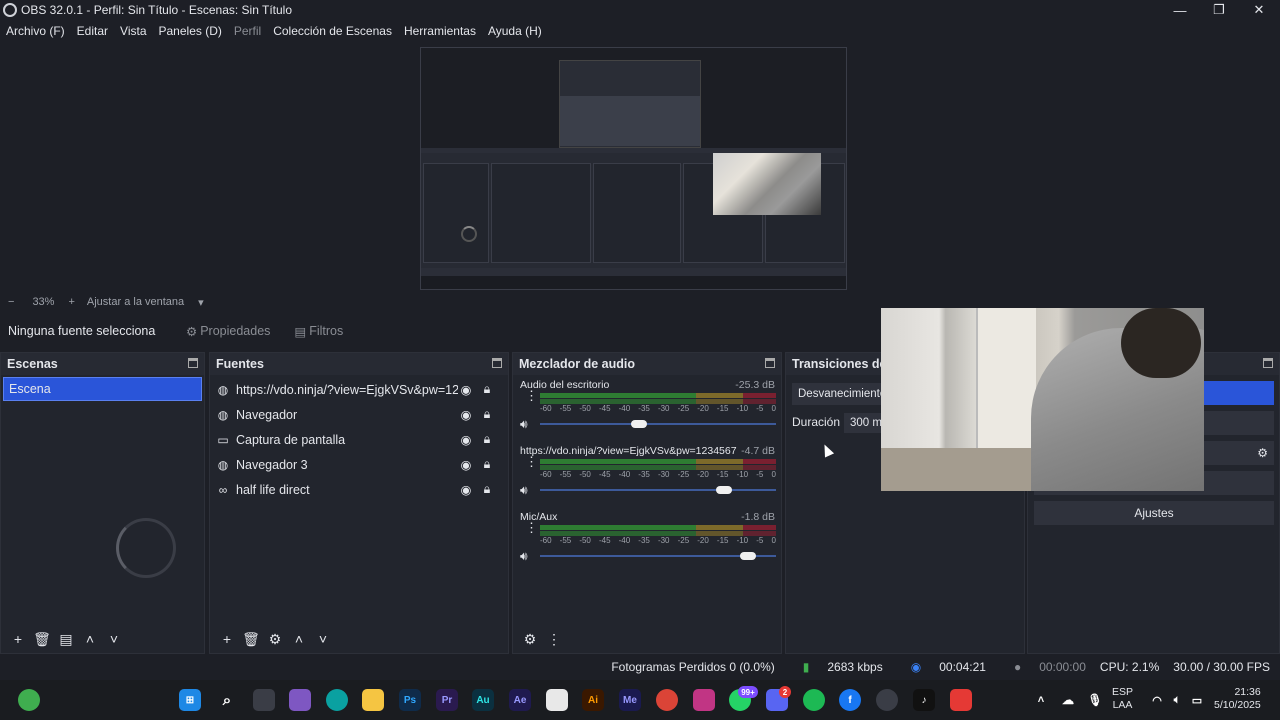 The width and height of the screenshot is (1280, 720). Describe the element at coordinates (373, 700) in the screenshot. I see `file-explorer-icon` at that location.